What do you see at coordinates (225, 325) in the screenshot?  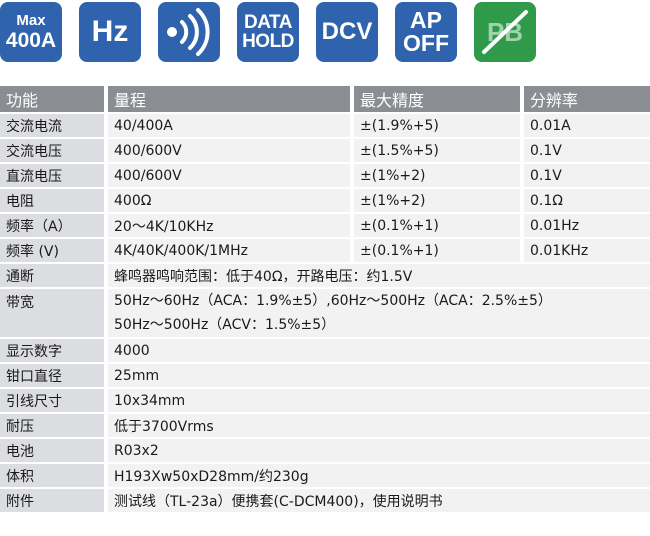 I see `bandwidth-line-2: 50Hz～500Hz（ACV：1.5%±5）` at bounding box center [225, 325].